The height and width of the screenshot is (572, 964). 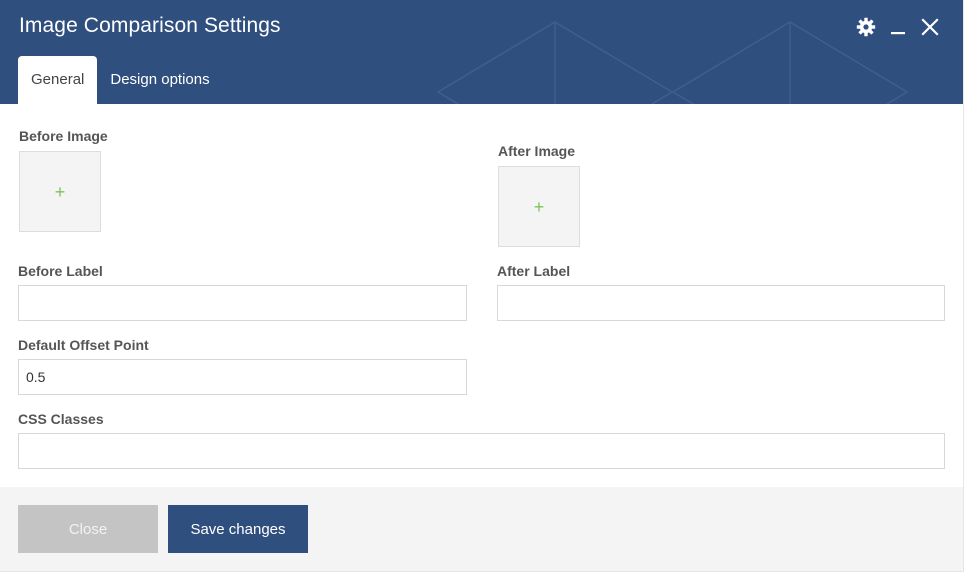 I want to click on before-image-label: Before Image, so click(x=63, y=136).